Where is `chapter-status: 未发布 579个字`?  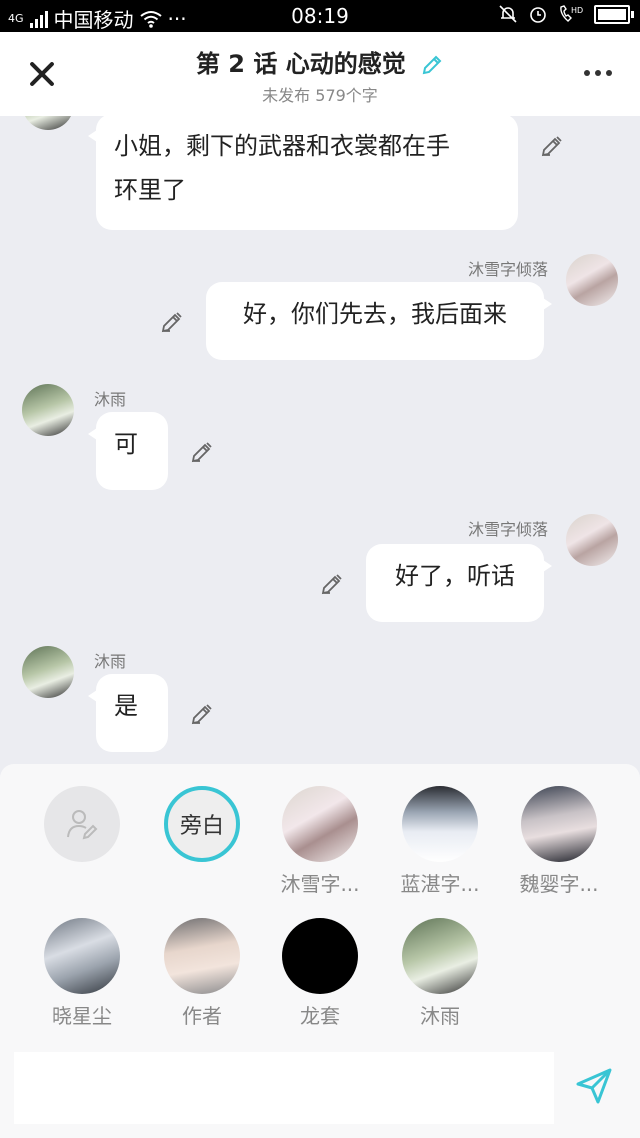 chapter-status: 未发布 579个字 is located at coordinates (320, 95).